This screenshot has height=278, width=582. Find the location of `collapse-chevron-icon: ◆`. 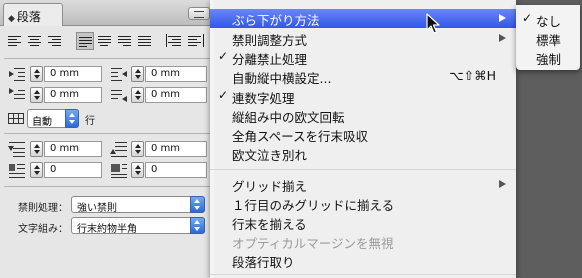

collapse-chevron-icon: ◆ is located at coordinates (11, 19).